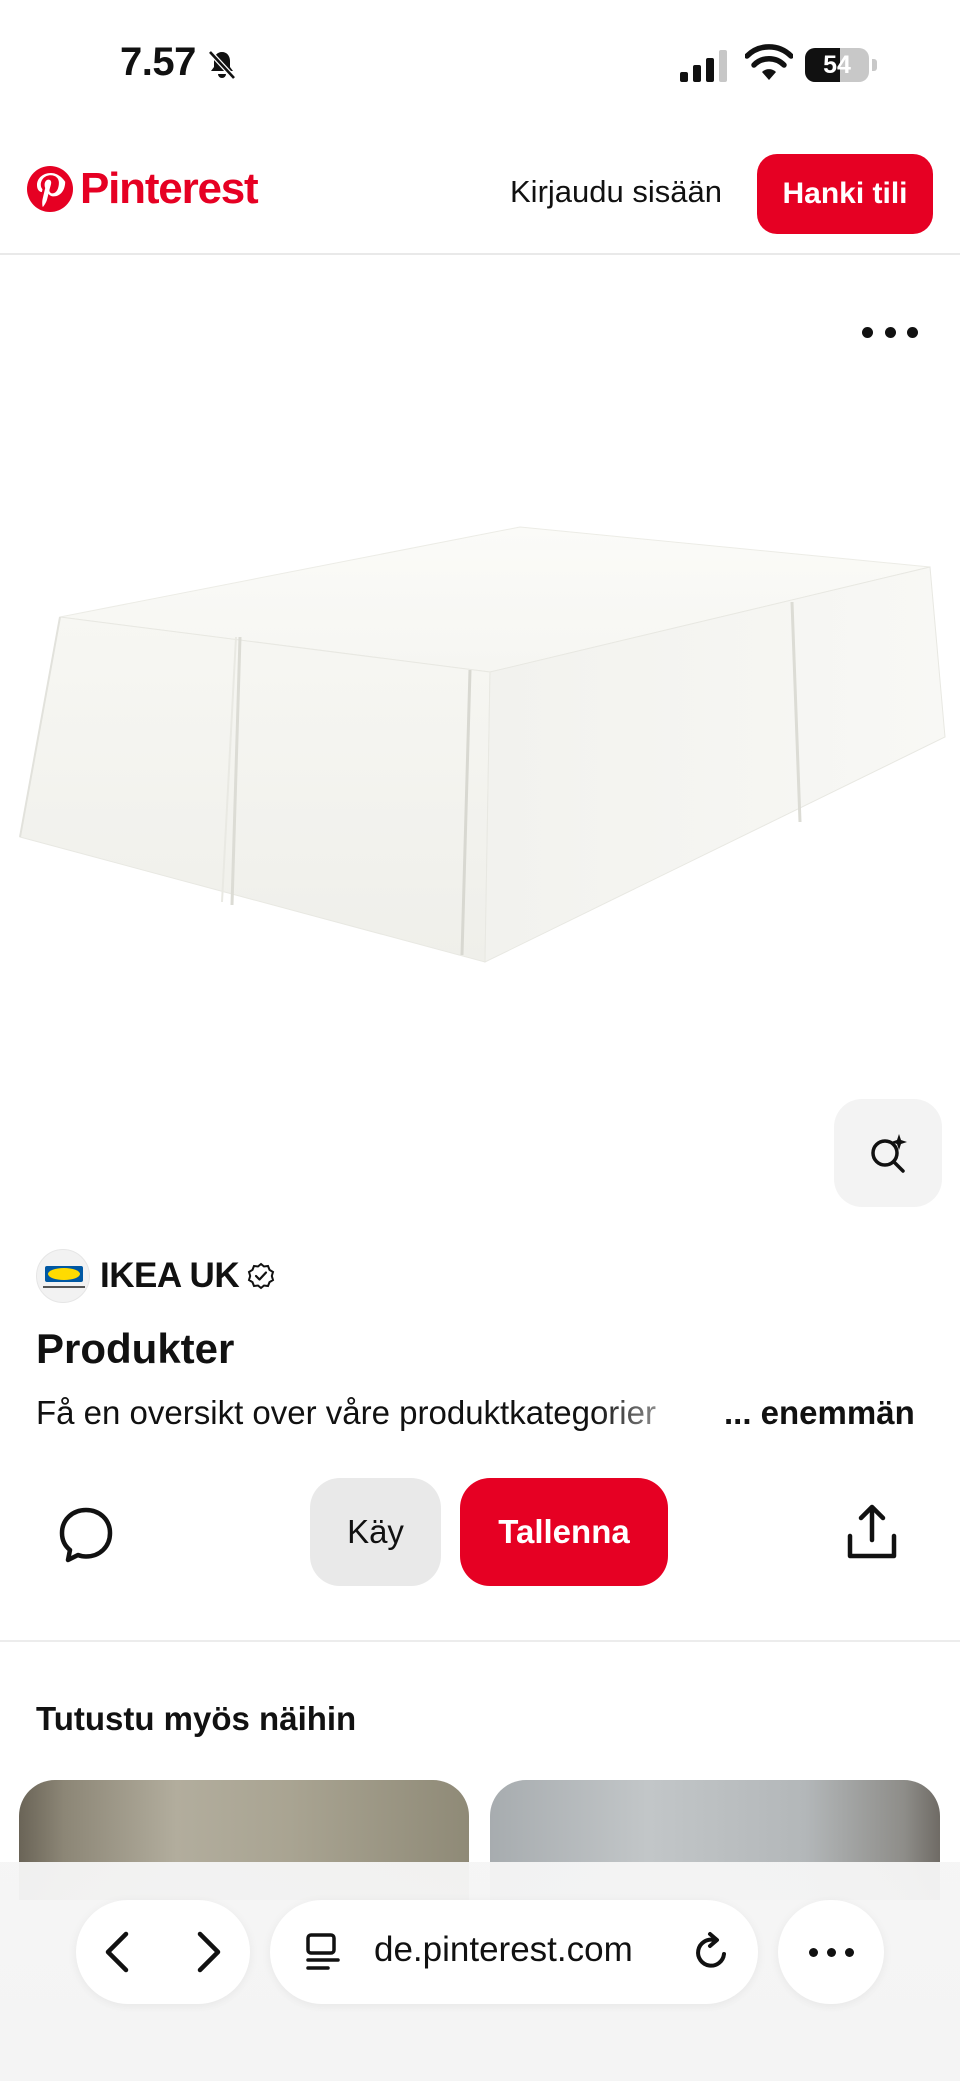  I want to click on pinterest-wordmark: Pinterest, so click(169, 188).